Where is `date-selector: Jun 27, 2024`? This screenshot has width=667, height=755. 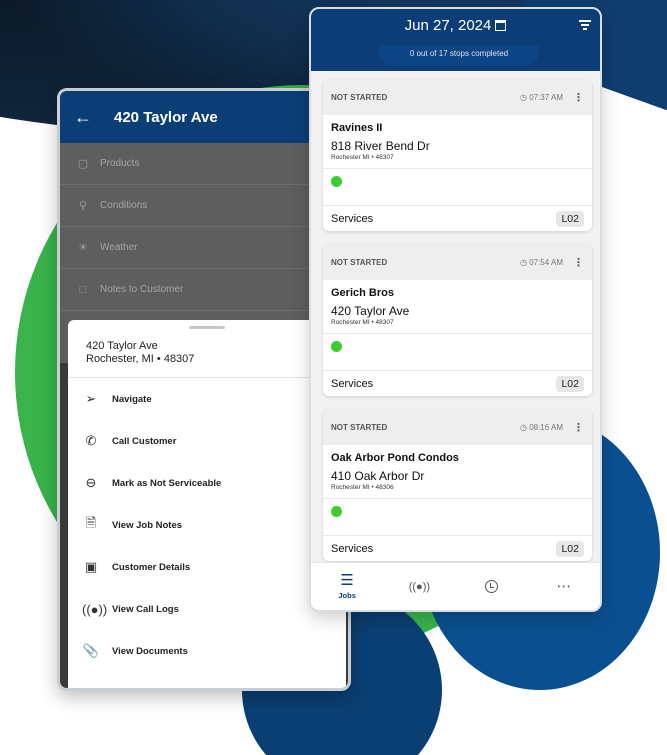
date-selector: Jun 27, 2024 is located at coordinates (455, 25).